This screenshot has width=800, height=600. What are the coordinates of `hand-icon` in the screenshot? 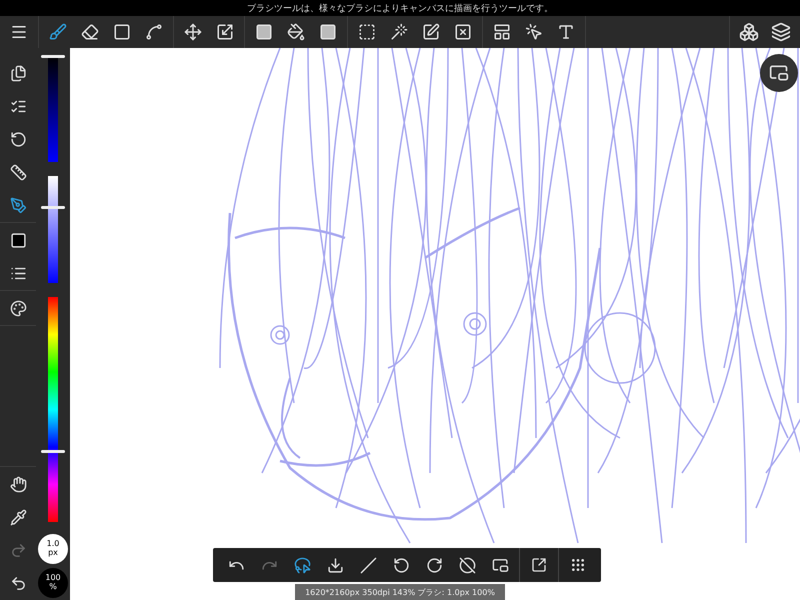 It's located at (18, 484).